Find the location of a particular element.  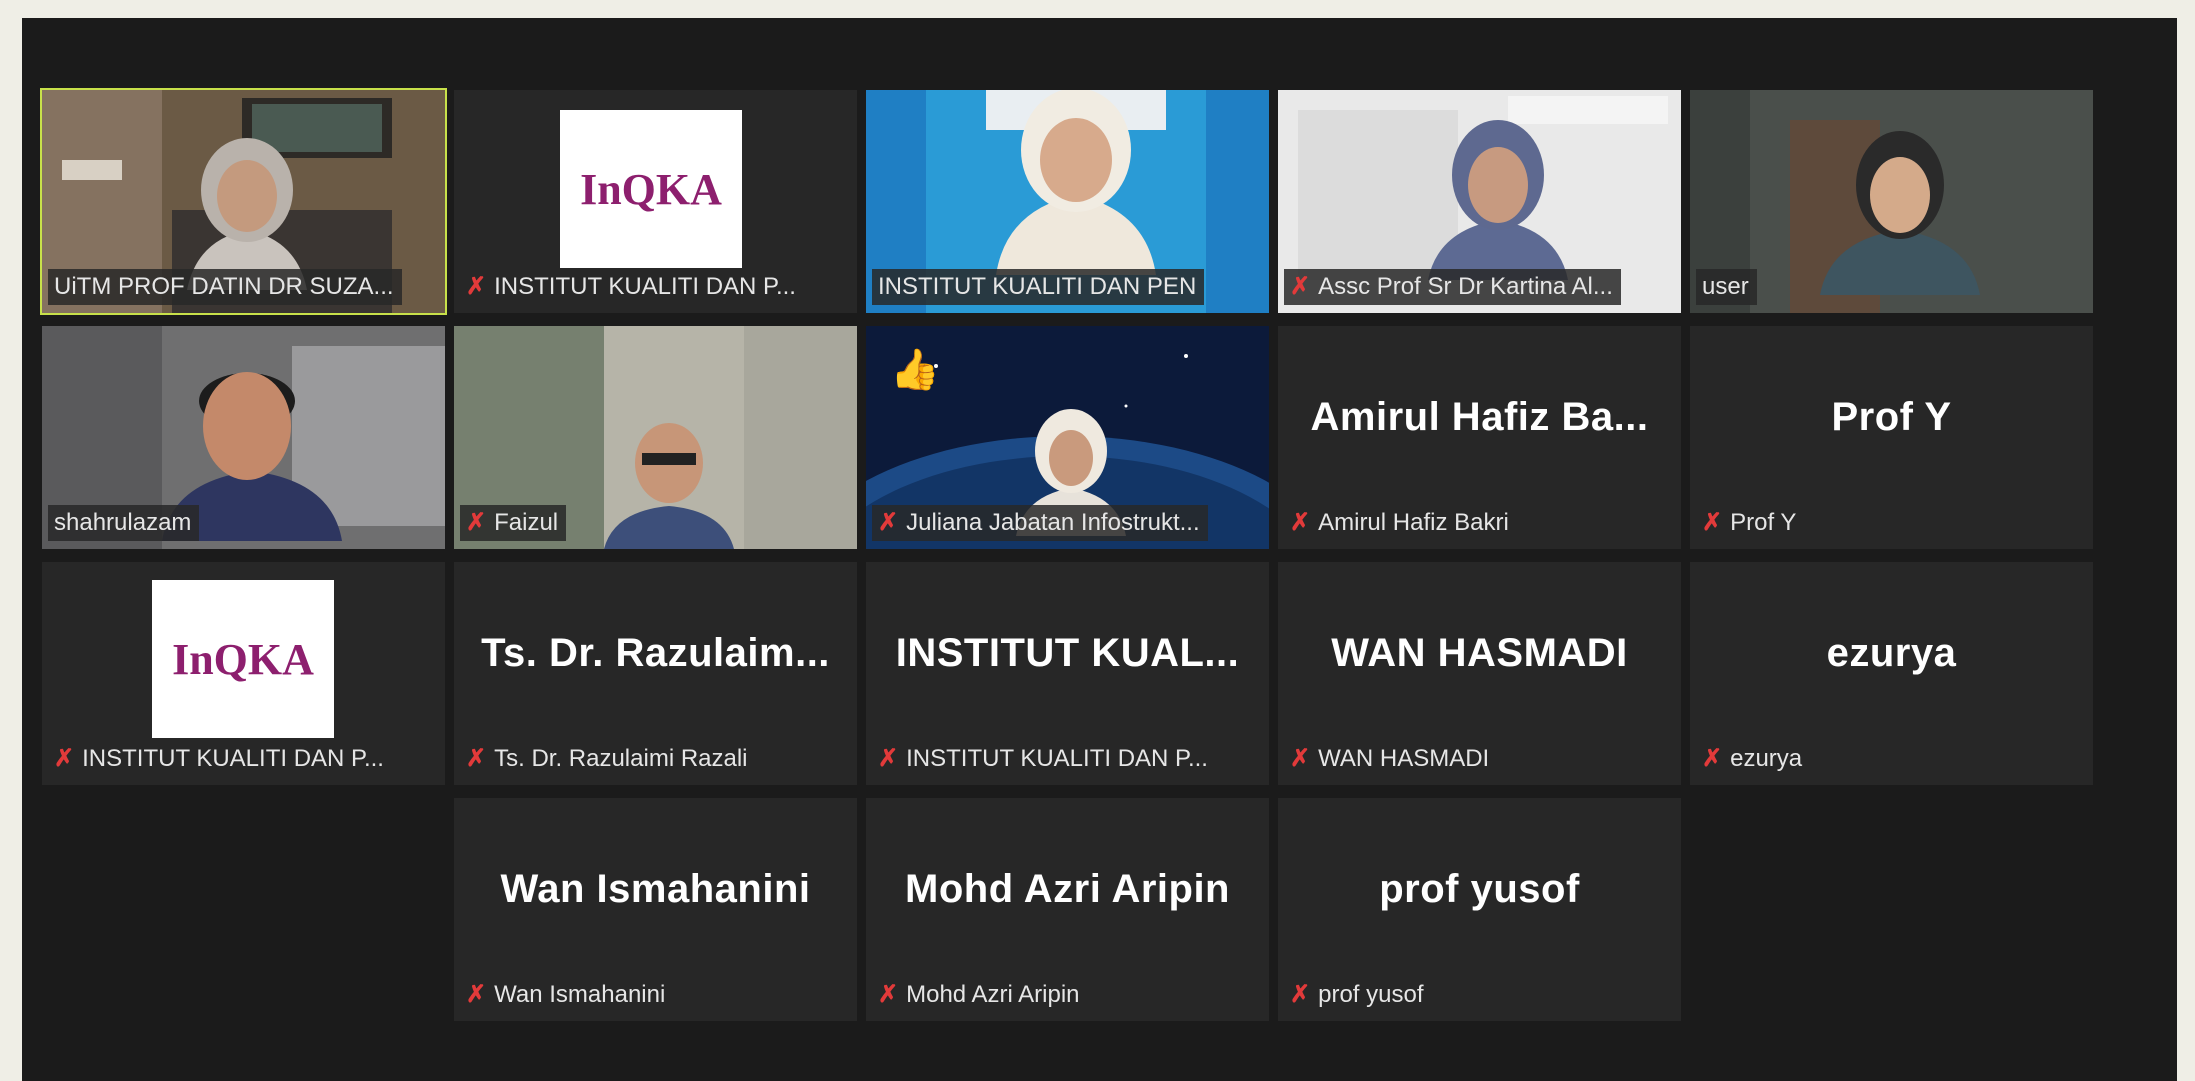

participant-label: ✗ WAN HASMADI is located at coordinates (1391, 759).